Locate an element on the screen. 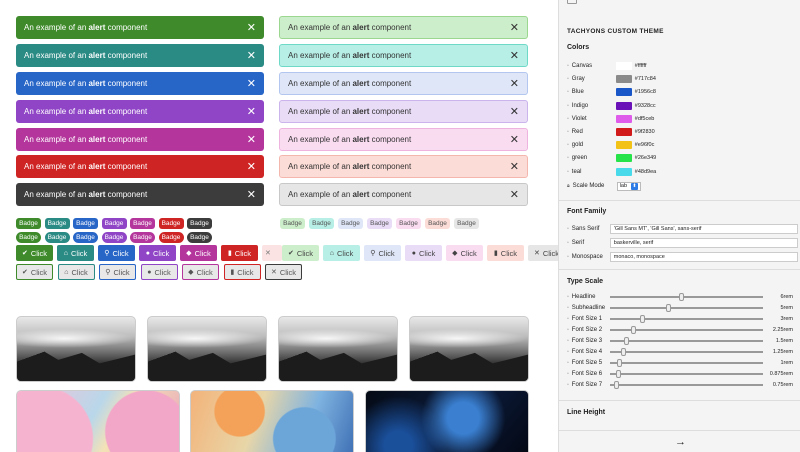 This screenshot has height=452, width=800. font-row: ▫ Monospace monaco, monospace is located at coordinates (682, 257).